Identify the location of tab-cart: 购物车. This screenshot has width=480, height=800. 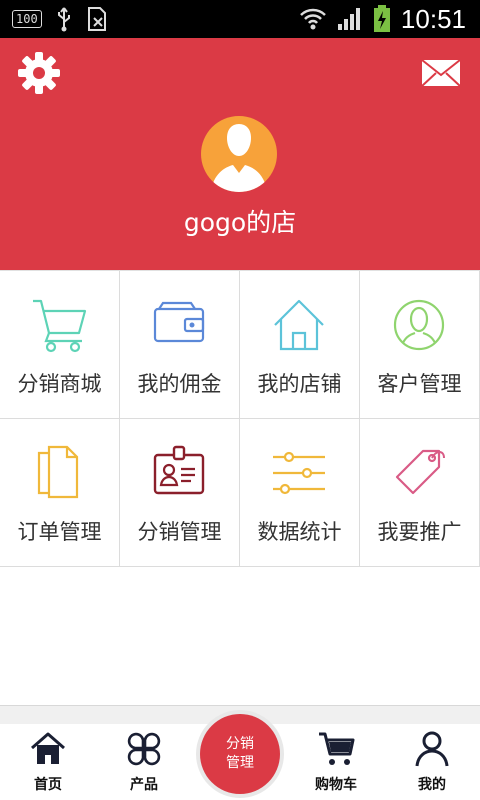
(336, 762).